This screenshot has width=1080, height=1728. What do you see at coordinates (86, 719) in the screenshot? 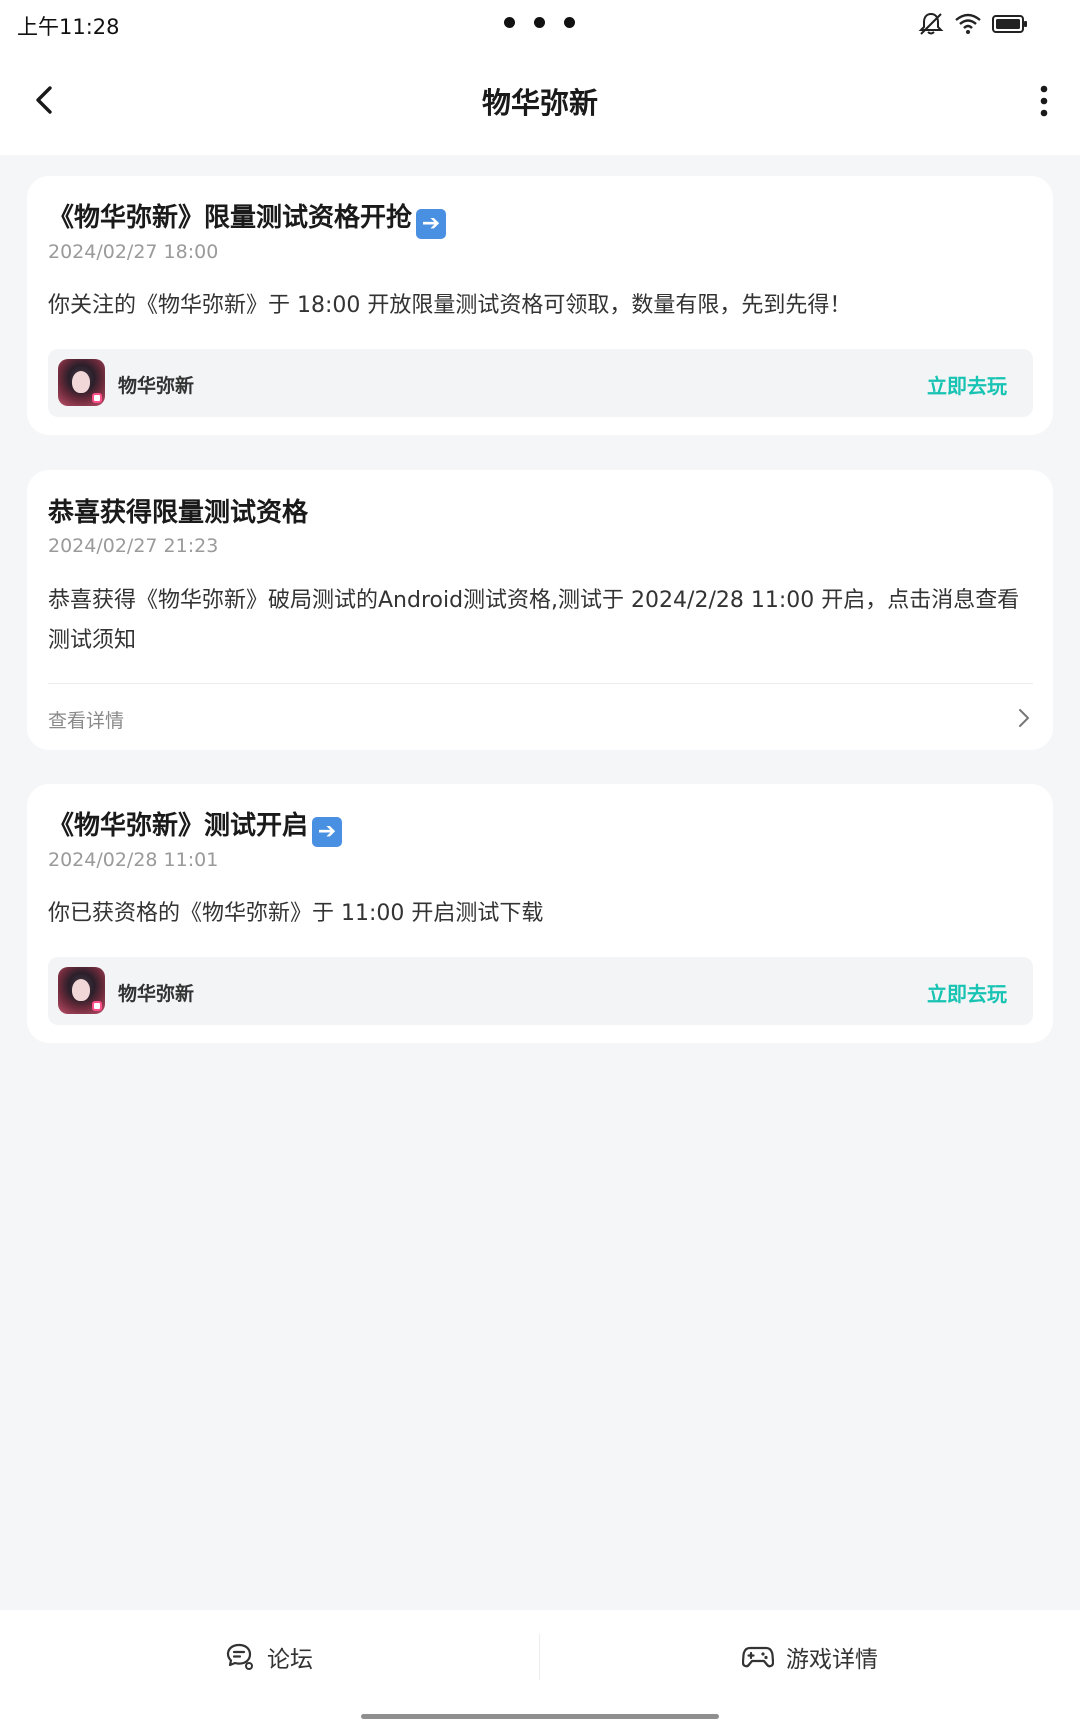
I see `view-details-link: 查看详情` at bounding box center [86, 719].